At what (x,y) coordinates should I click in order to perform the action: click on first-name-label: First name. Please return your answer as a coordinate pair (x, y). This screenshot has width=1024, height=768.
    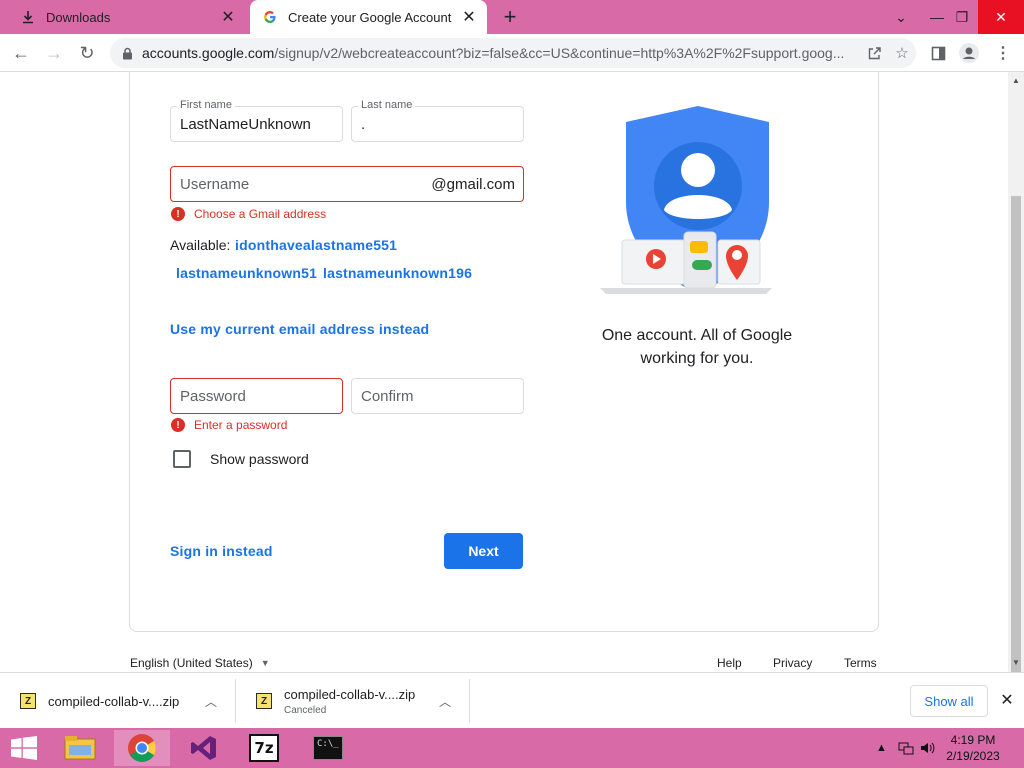
    Looking at the image, I should click on (206, 105).